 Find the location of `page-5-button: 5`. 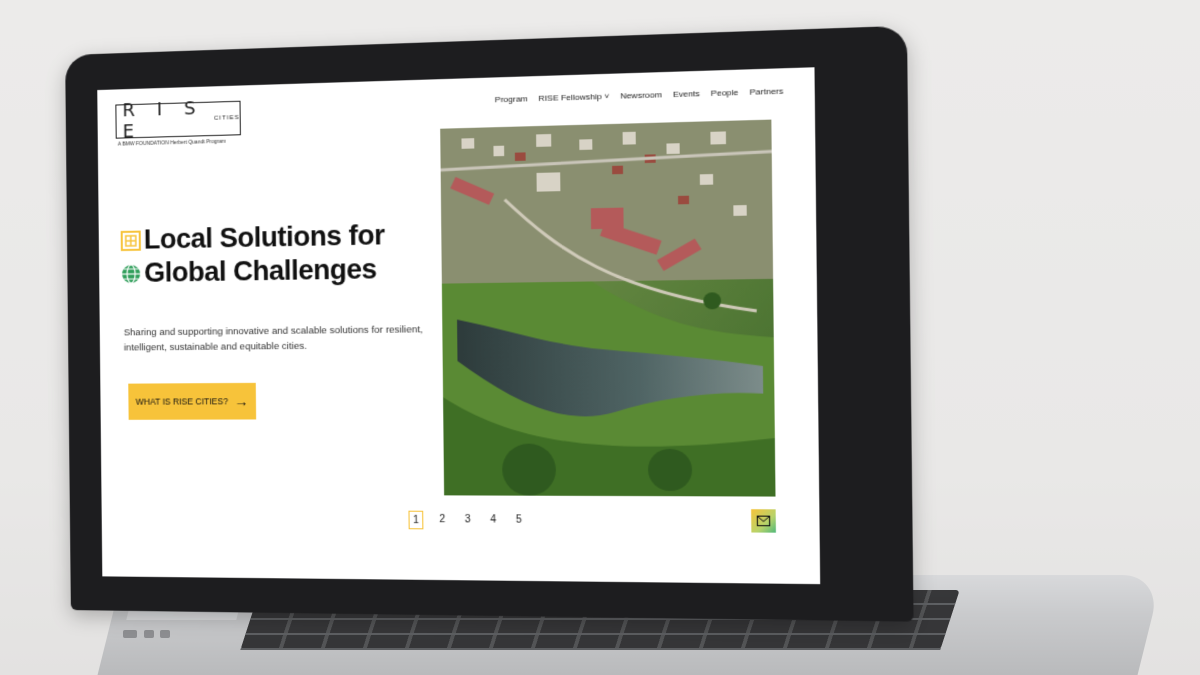

page-5-button: 5 is located at coordinates (518, 519).